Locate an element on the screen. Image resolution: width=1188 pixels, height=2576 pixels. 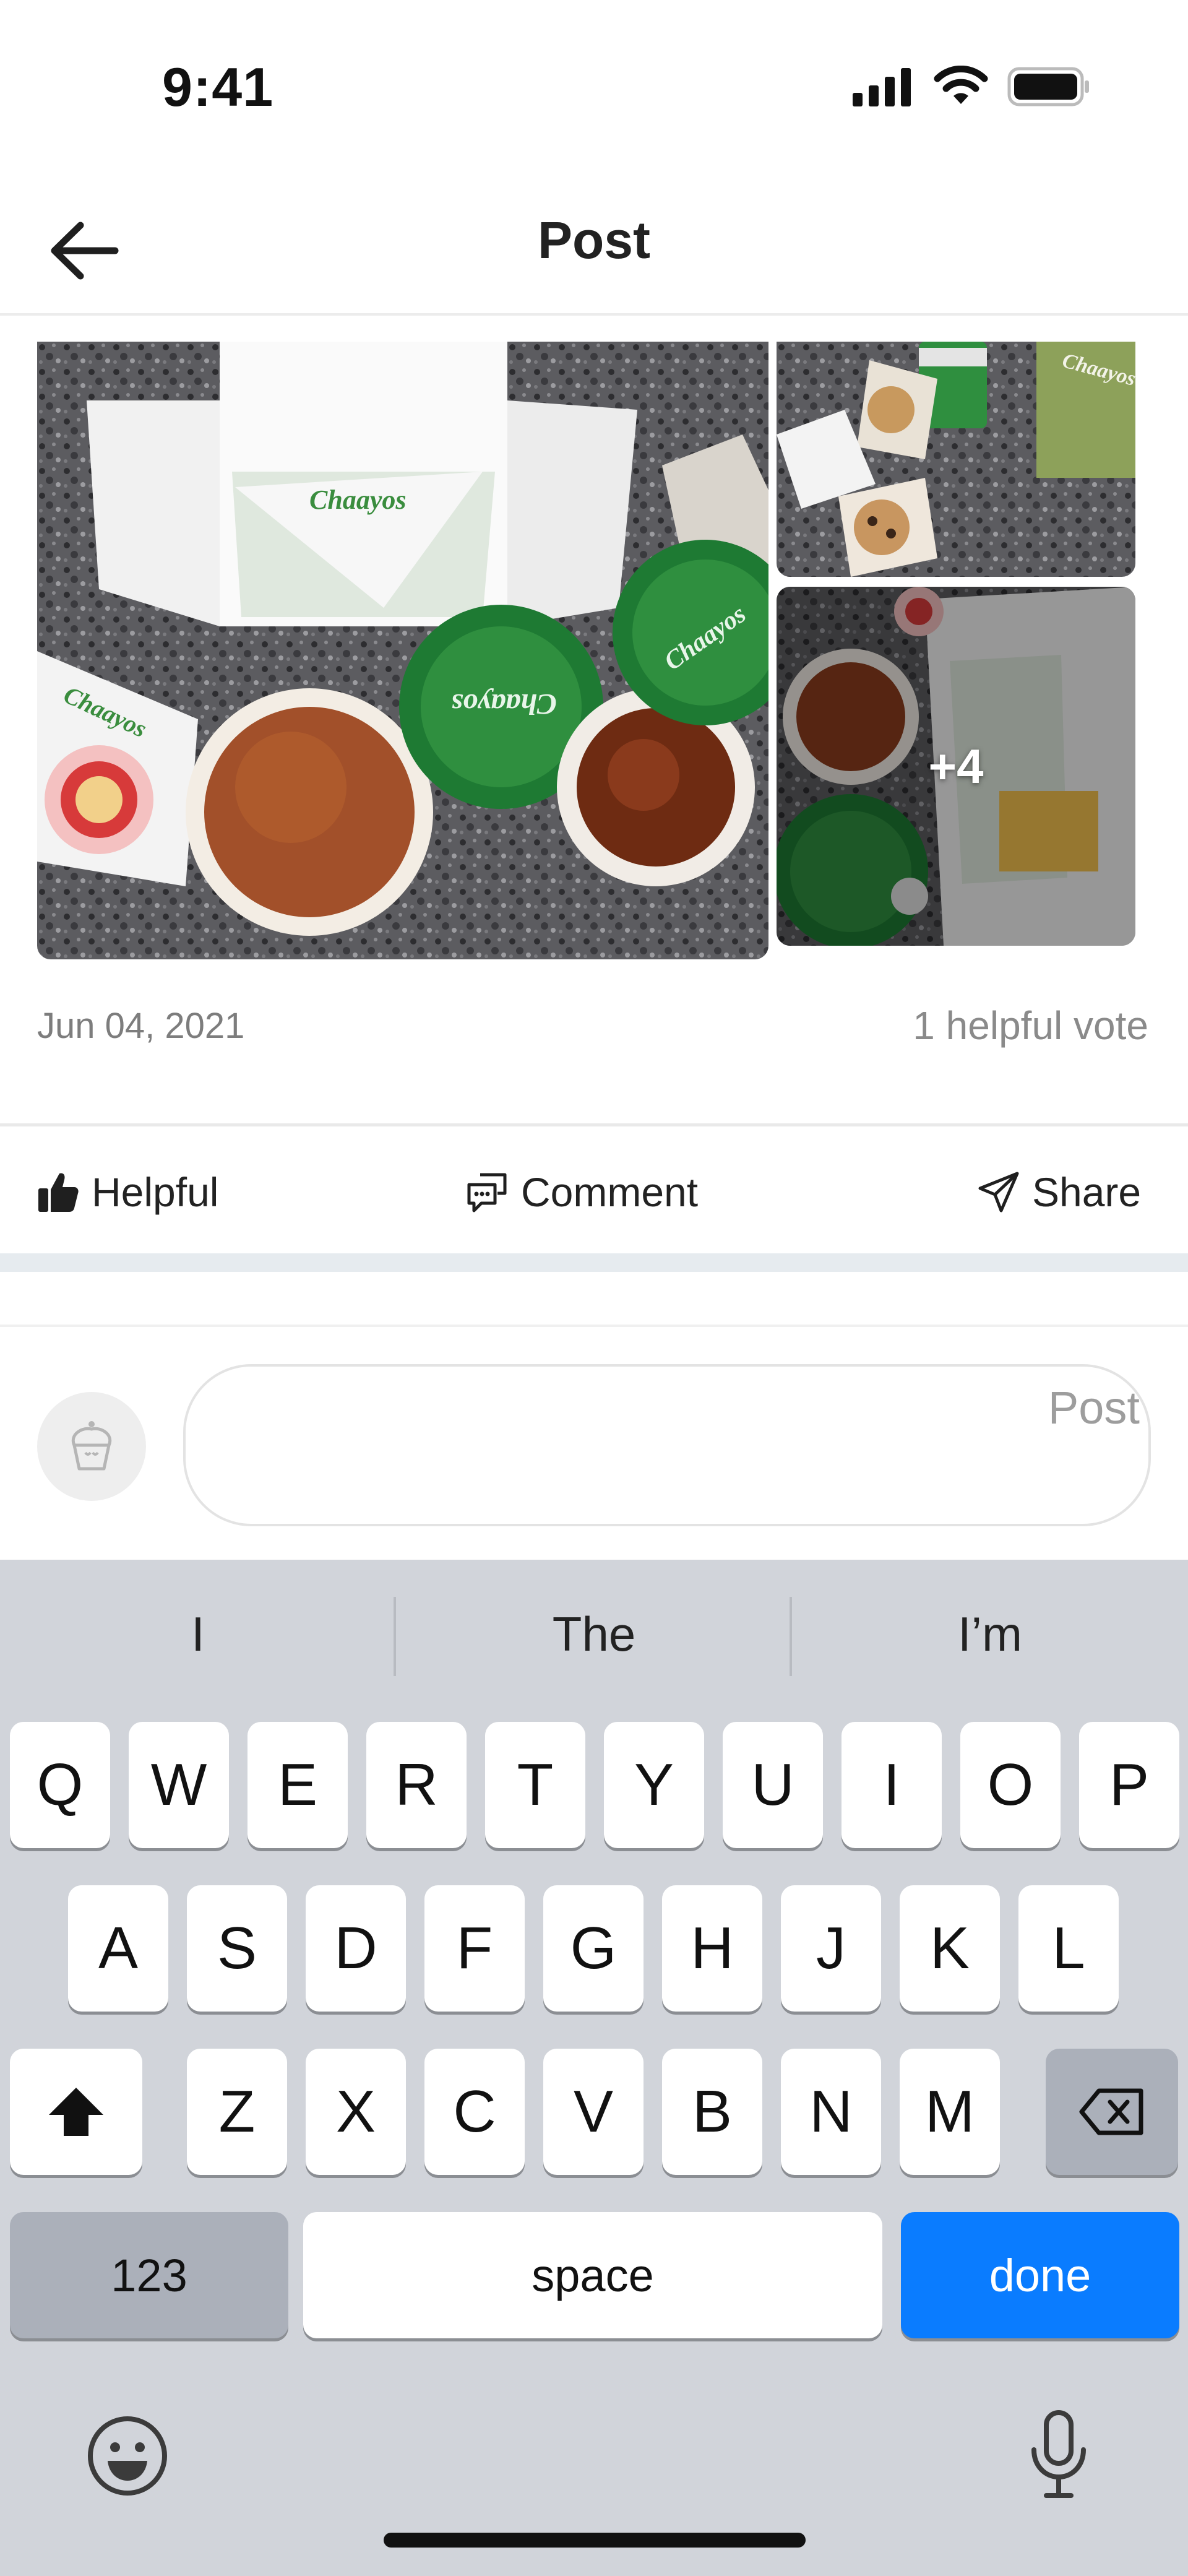
divider is located at coordinates (594, 1124).